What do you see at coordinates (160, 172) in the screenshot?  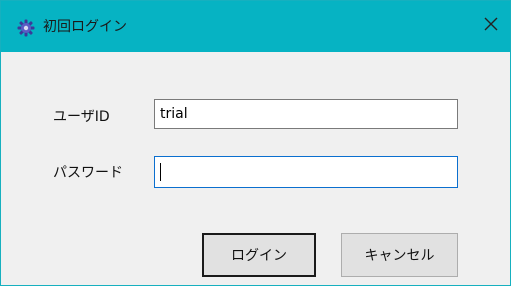 I see `text-caret` at bounding box center [160, 172].